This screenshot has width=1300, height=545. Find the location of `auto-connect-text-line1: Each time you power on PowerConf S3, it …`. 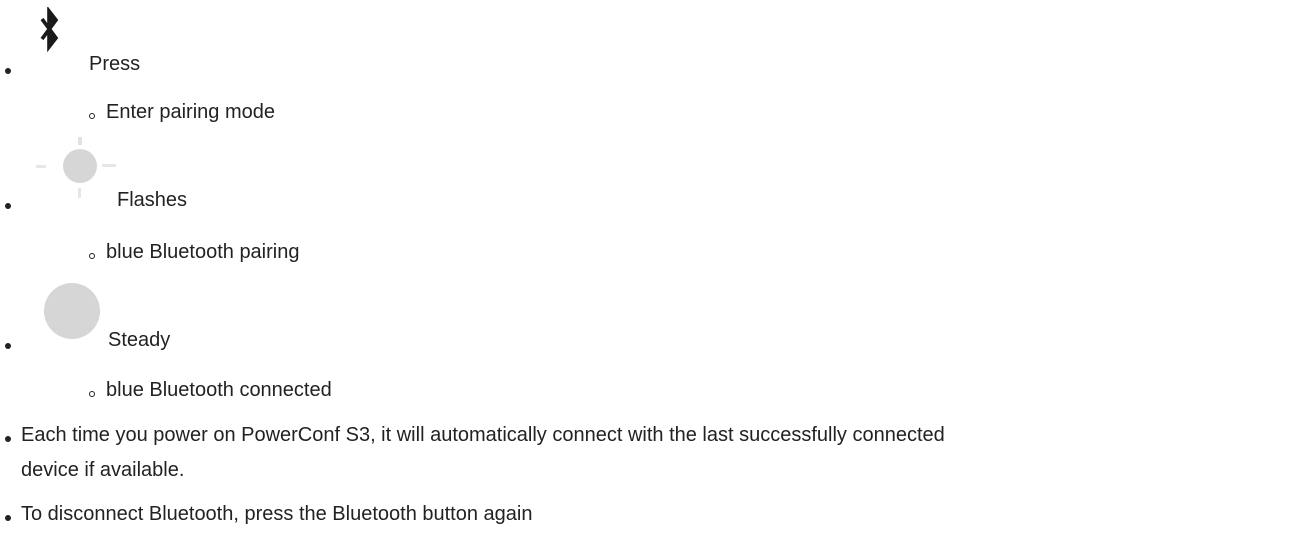

auto-connect-text-line1: Each time you power on PowerConf S3, it … is located at coordinates (483, 435).